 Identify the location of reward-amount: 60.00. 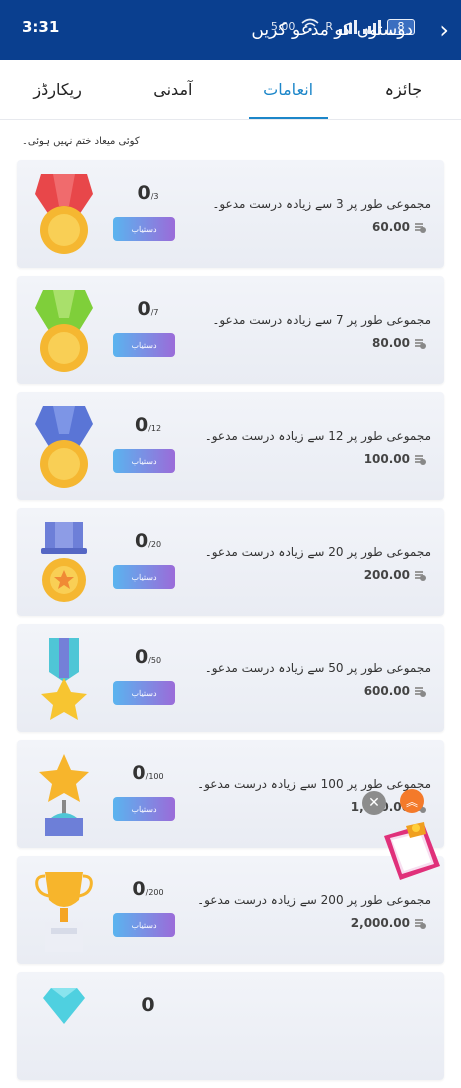
(399, 227).